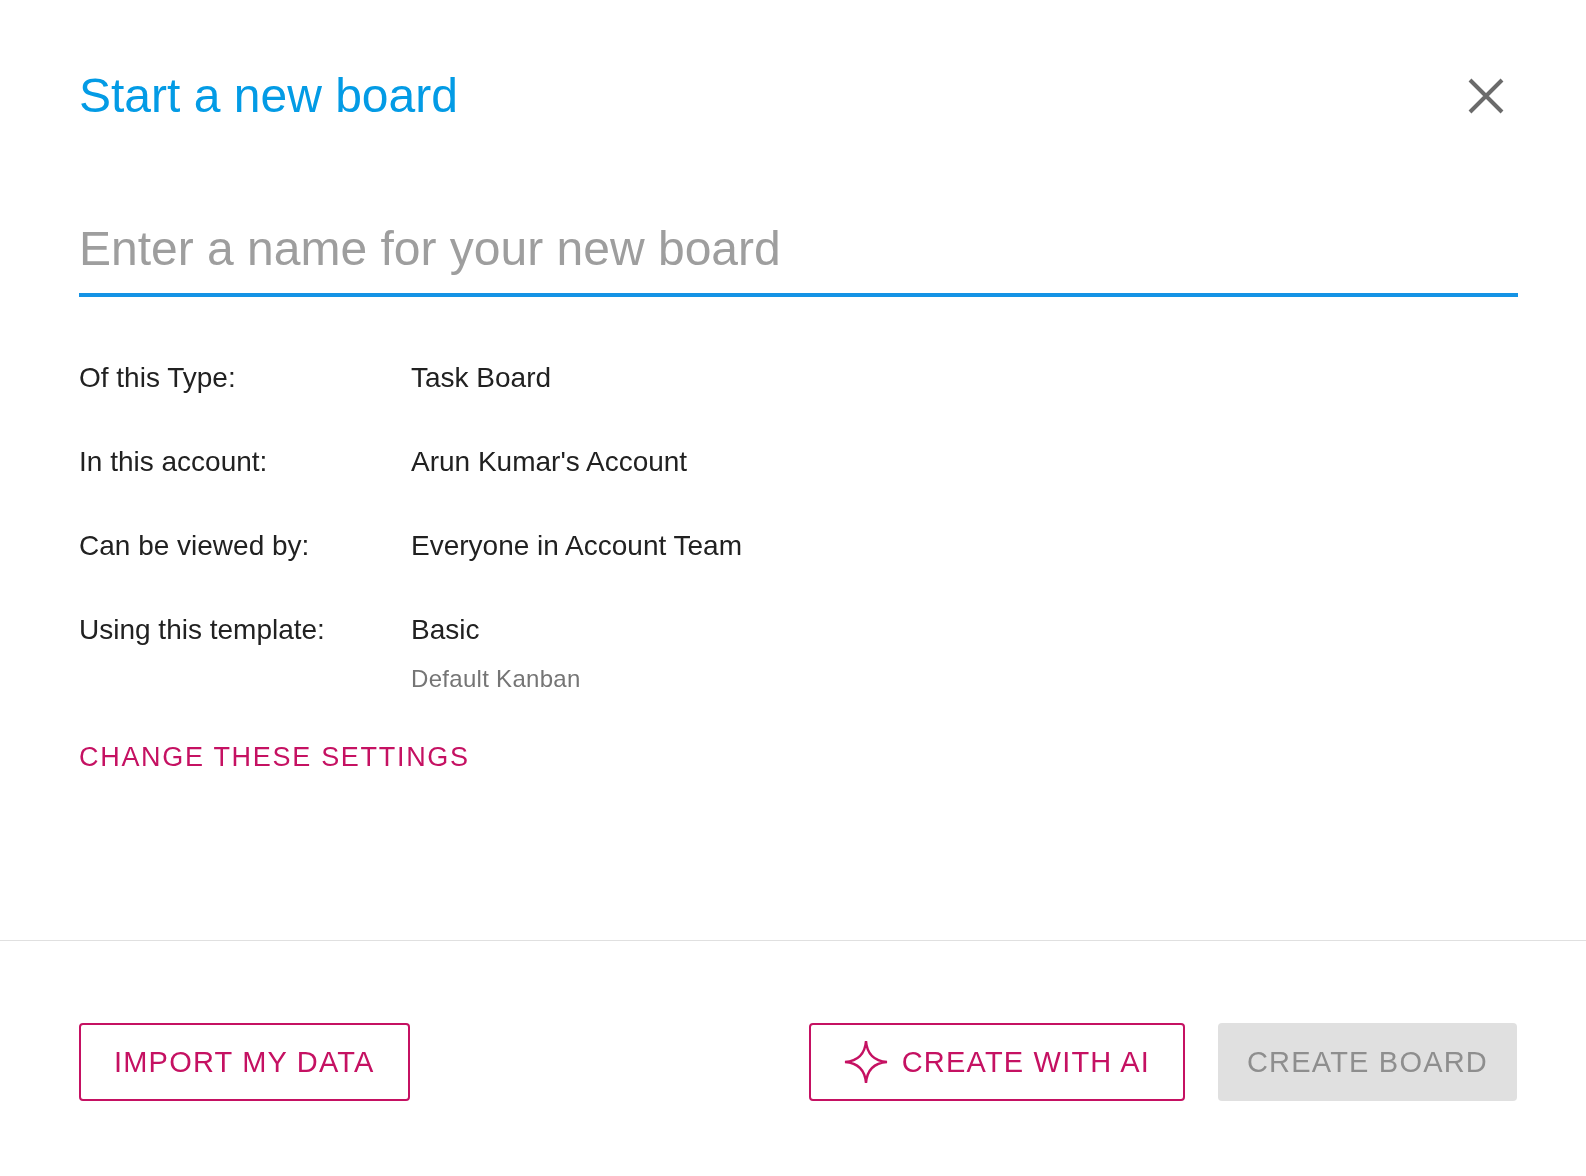 This screenshot has height=1176, width=1586. What do you see at coordinates (158, 378) in the screenshot?
I see `setting-label: Of this Type:` at bounding box center [158, 378].